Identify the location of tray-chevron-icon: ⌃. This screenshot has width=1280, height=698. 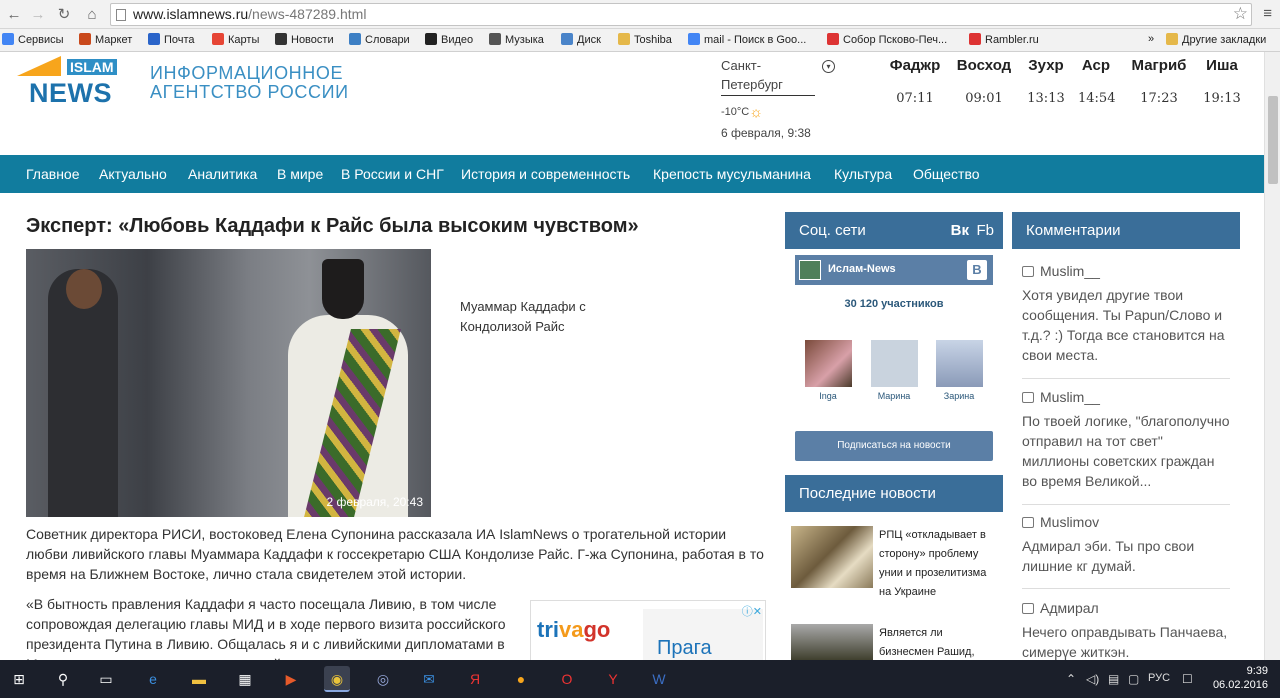
(1071, 679).